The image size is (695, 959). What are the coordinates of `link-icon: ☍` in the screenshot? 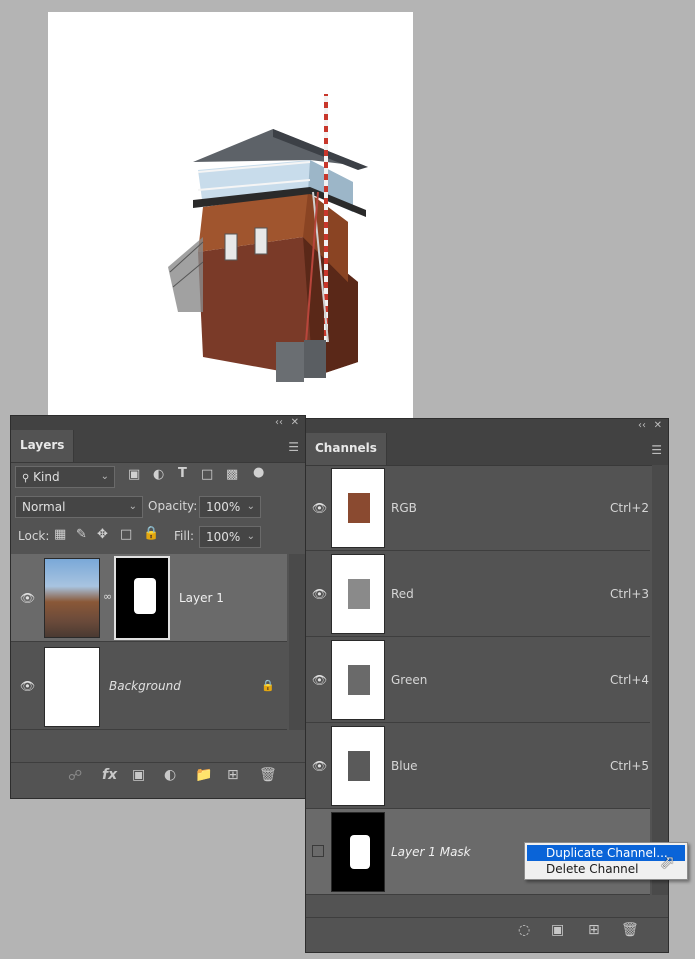 It's located at (75, 776).